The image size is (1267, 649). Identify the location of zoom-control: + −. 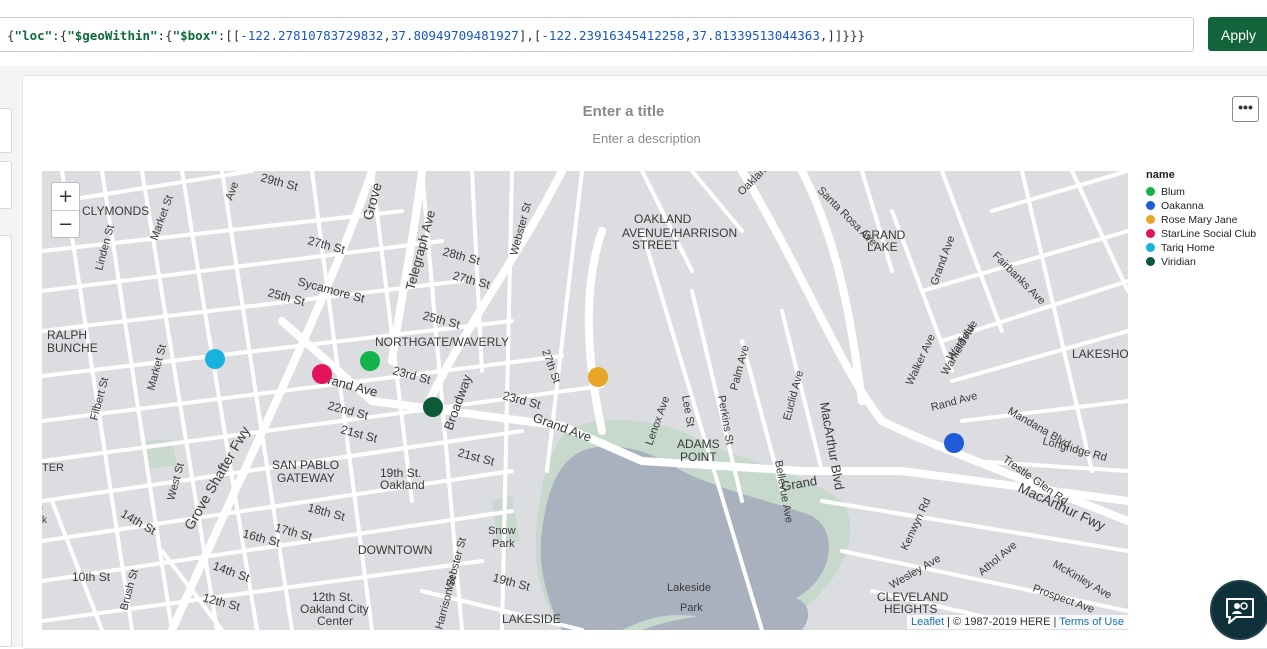
(65, 210).